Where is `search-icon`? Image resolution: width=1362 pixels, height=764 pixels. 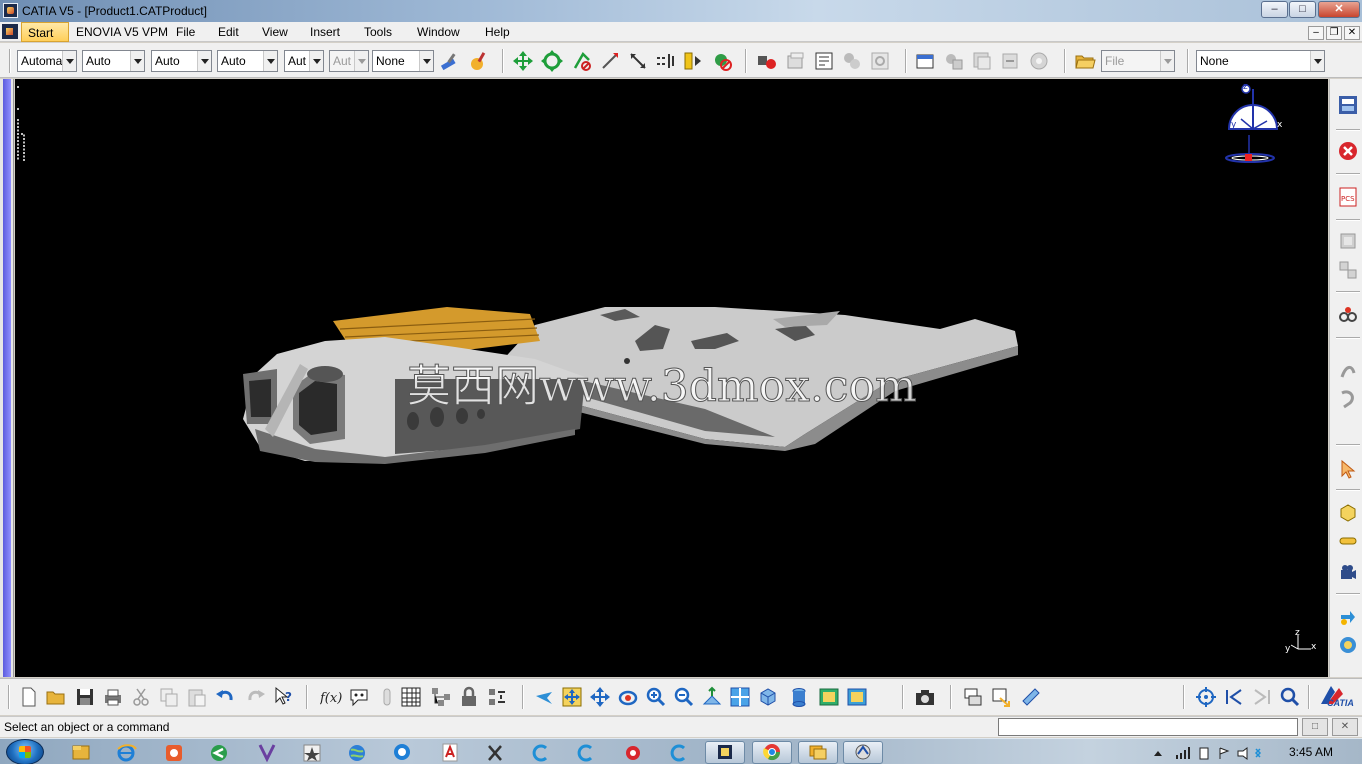
search-icon is located at coordinates (1290, 697).